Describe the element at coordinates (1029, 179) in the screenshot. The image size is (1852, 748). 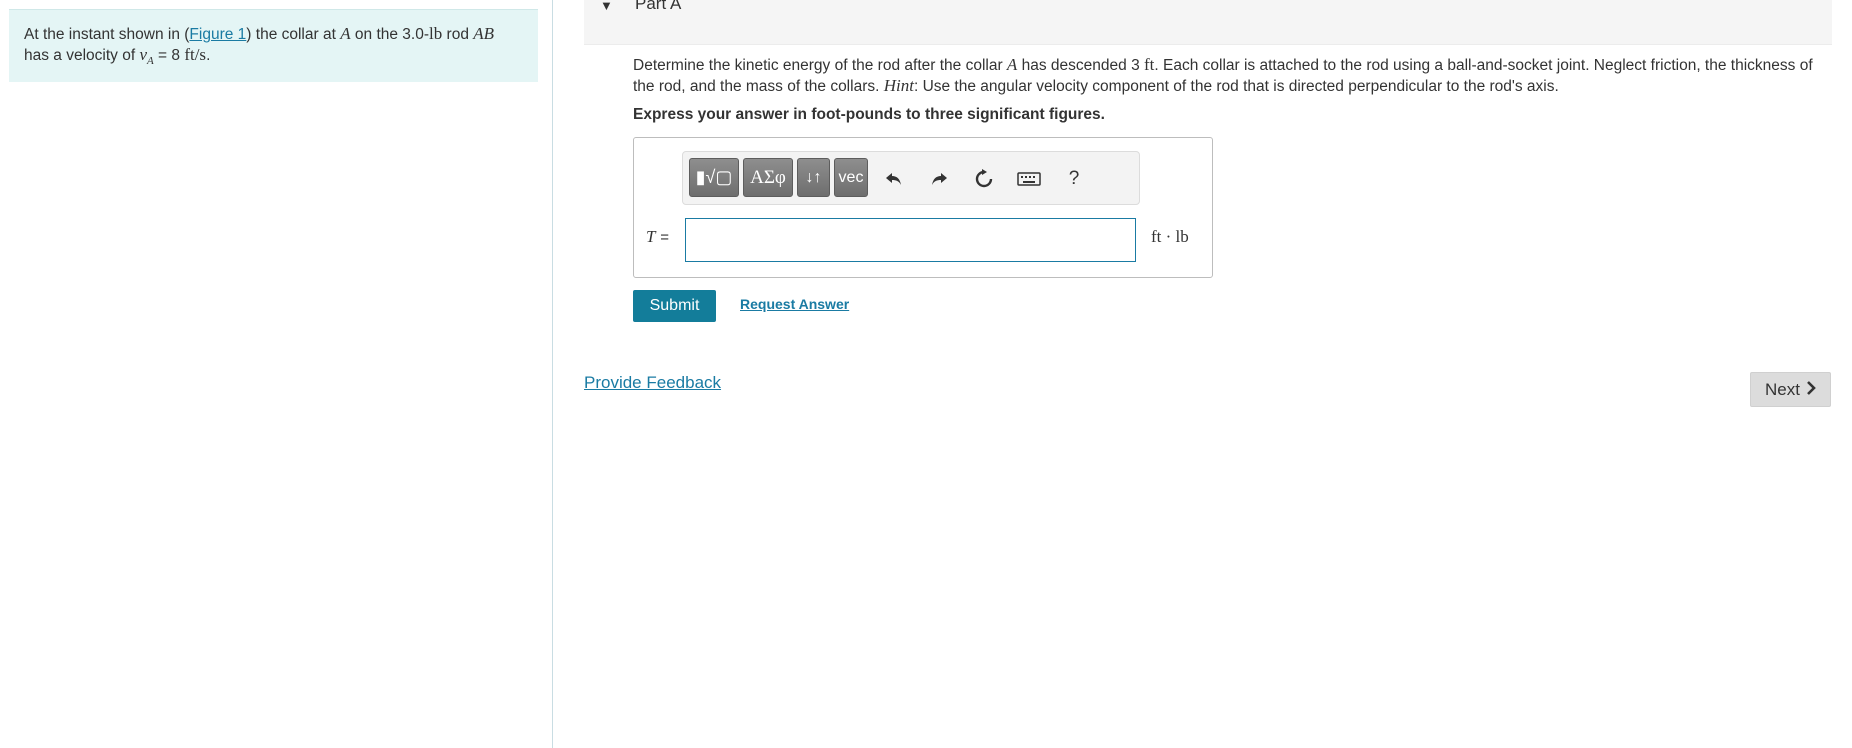
I see `keyboard-icon` at that location.